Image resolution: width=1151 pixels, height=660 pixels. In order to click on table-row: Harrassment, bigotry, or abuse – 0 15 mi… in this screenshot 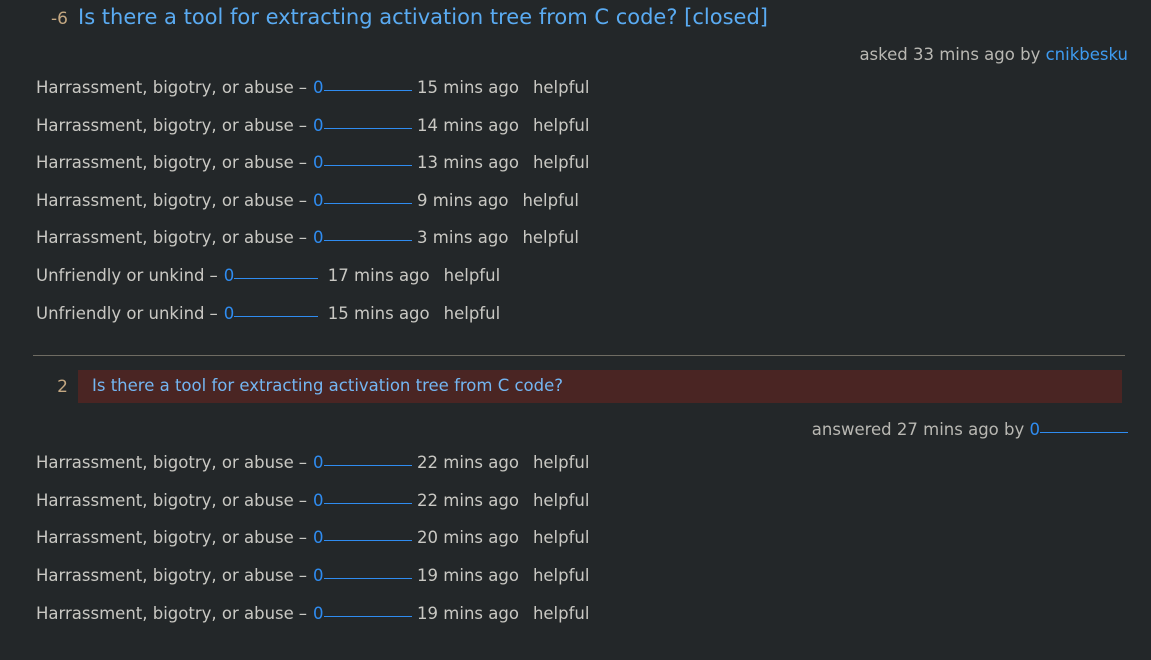, I will do `click(575, 97)`.